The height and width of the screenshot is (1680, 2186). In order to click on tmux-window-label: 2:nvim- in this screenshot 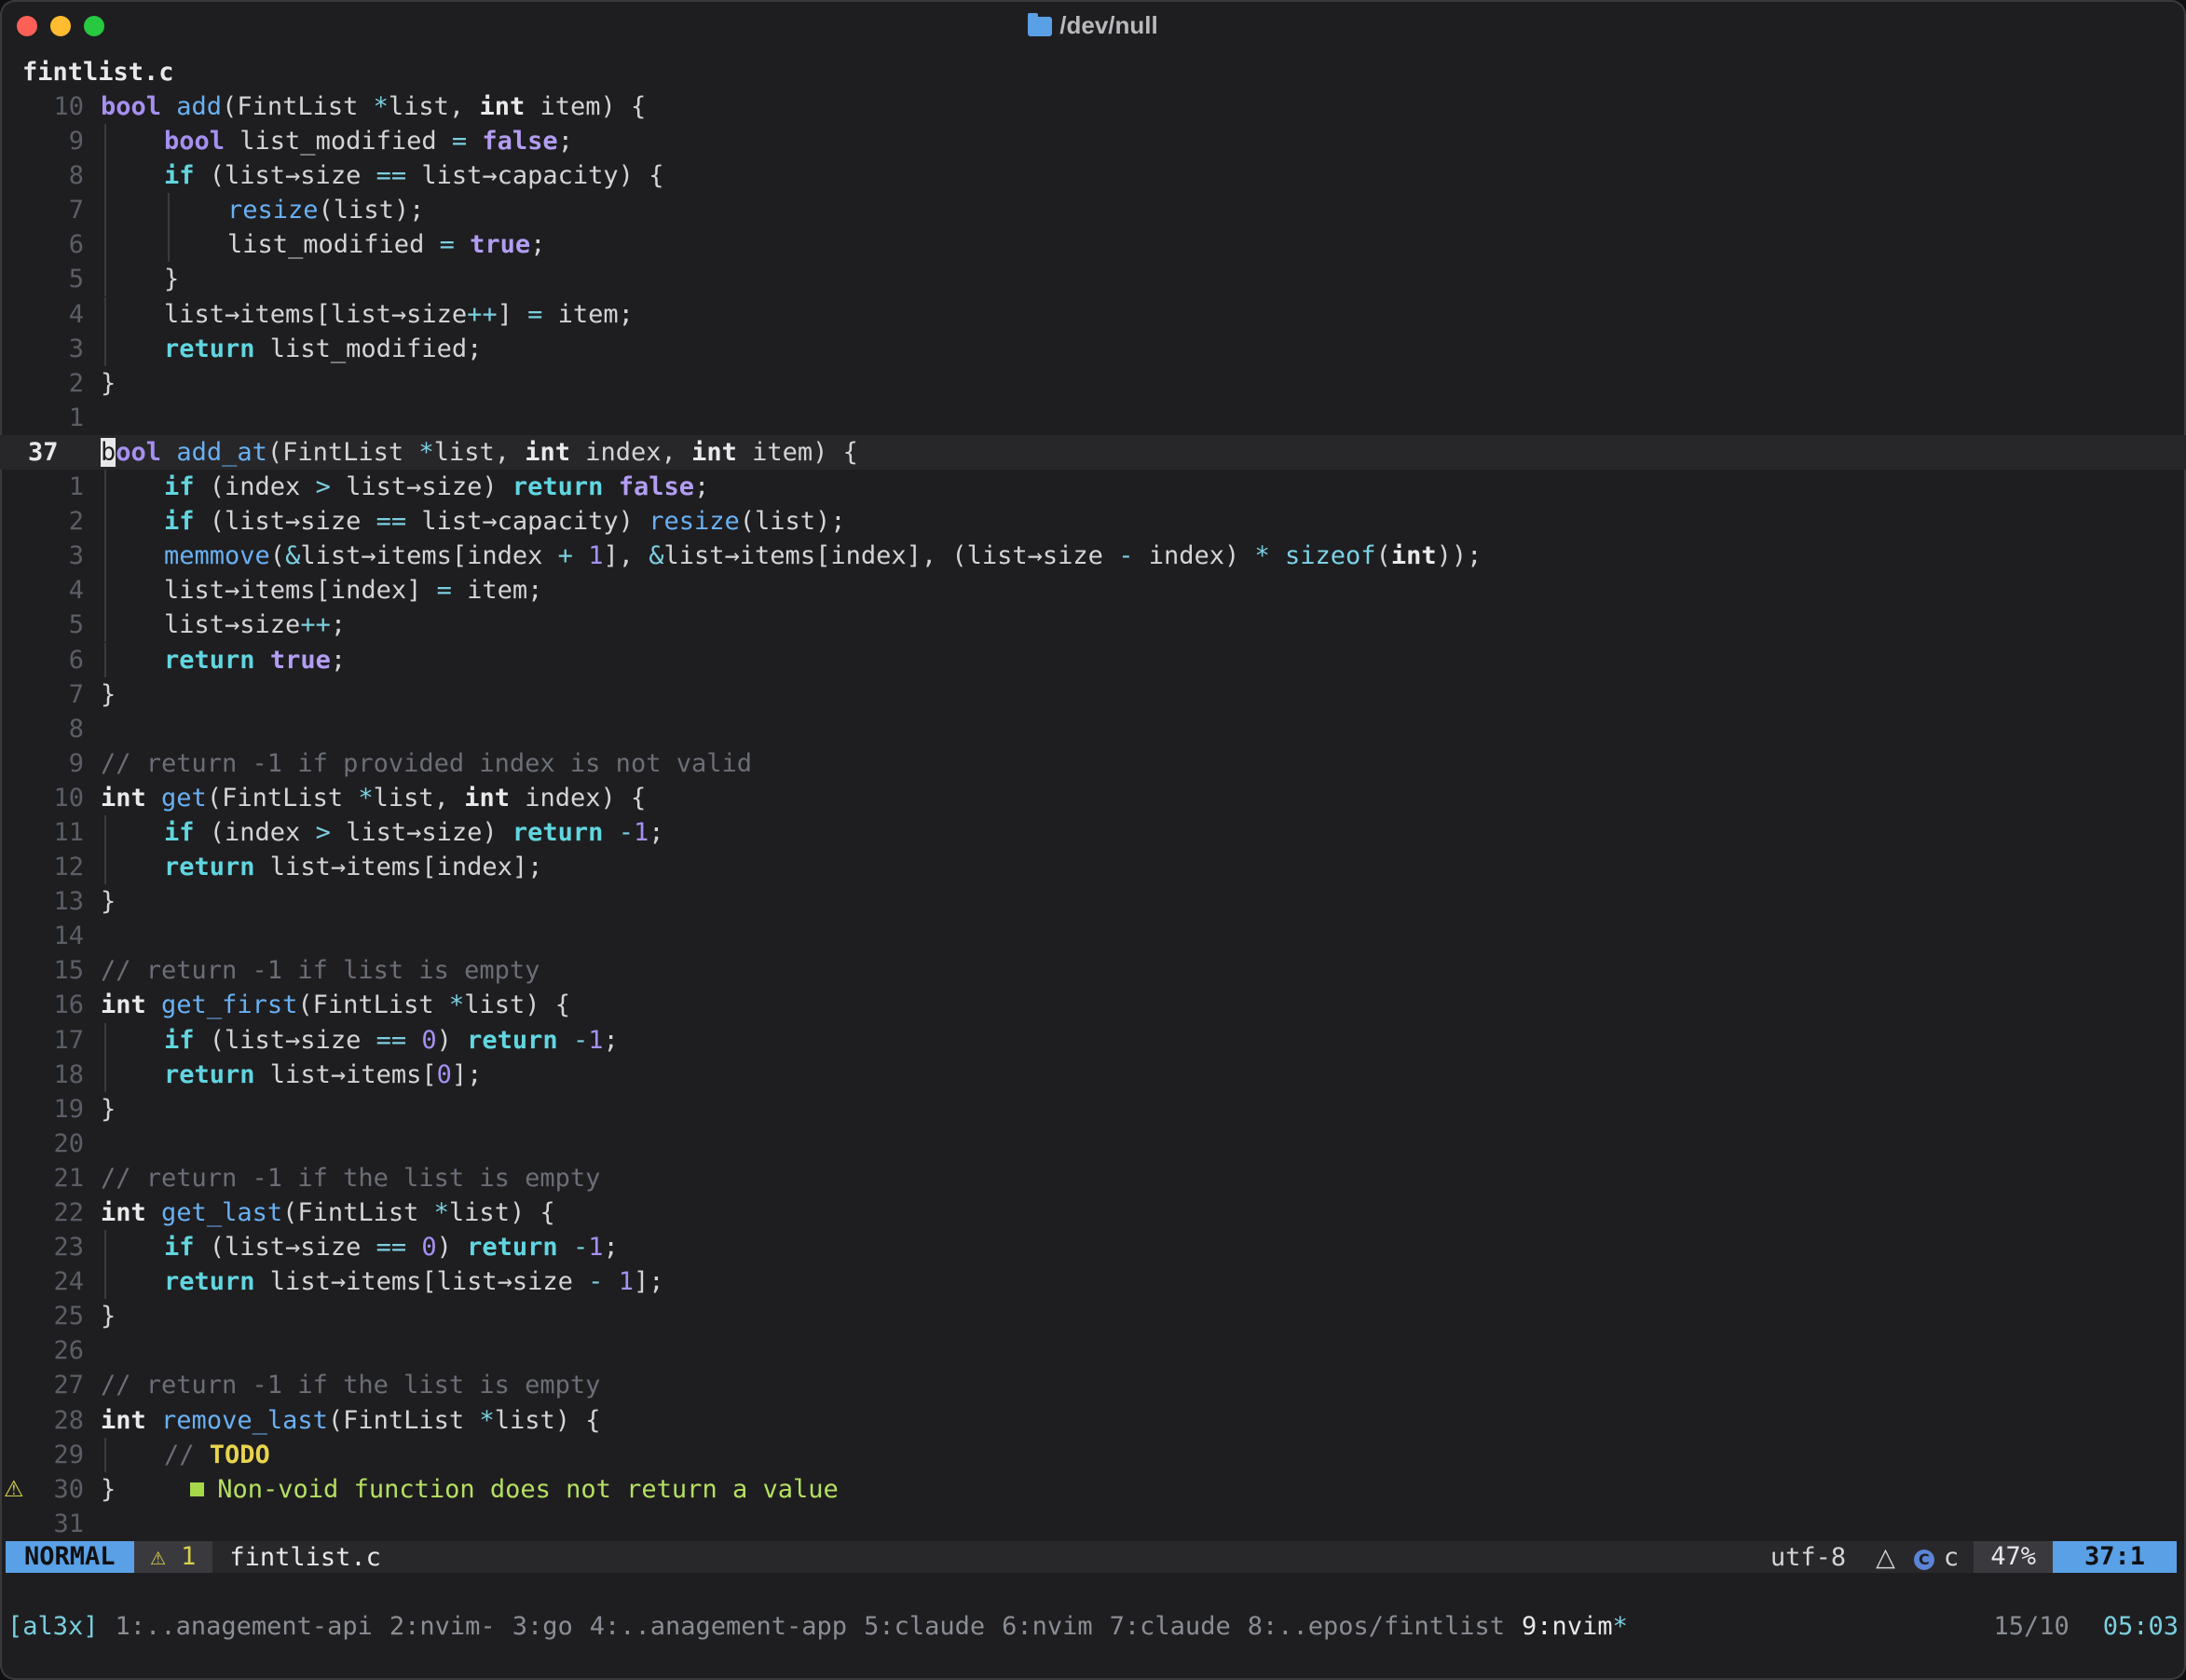, I will do `click(442, 1626)`.